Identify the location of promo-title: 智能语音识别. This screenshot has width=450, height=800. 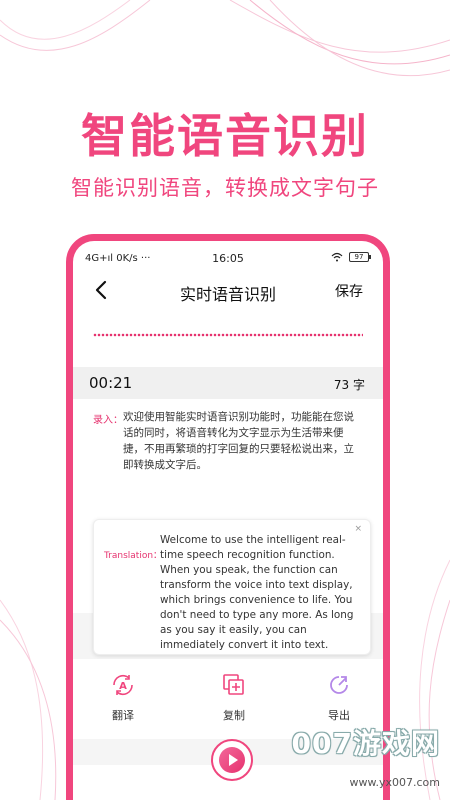
(225, 136).